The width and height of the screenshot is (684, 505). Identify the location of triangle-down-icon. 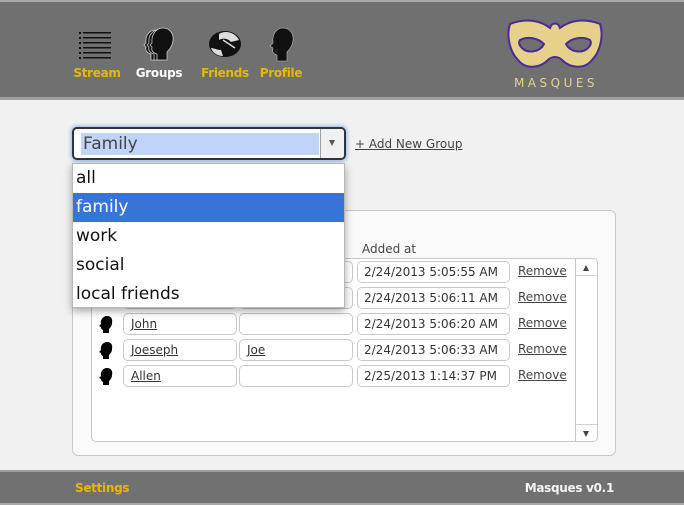
(586, 434).